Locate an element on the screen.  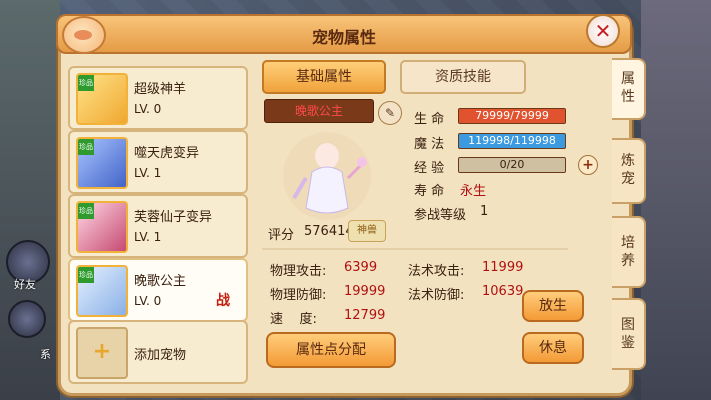
friend-label: 好友 is located at coordinates (25, 284).